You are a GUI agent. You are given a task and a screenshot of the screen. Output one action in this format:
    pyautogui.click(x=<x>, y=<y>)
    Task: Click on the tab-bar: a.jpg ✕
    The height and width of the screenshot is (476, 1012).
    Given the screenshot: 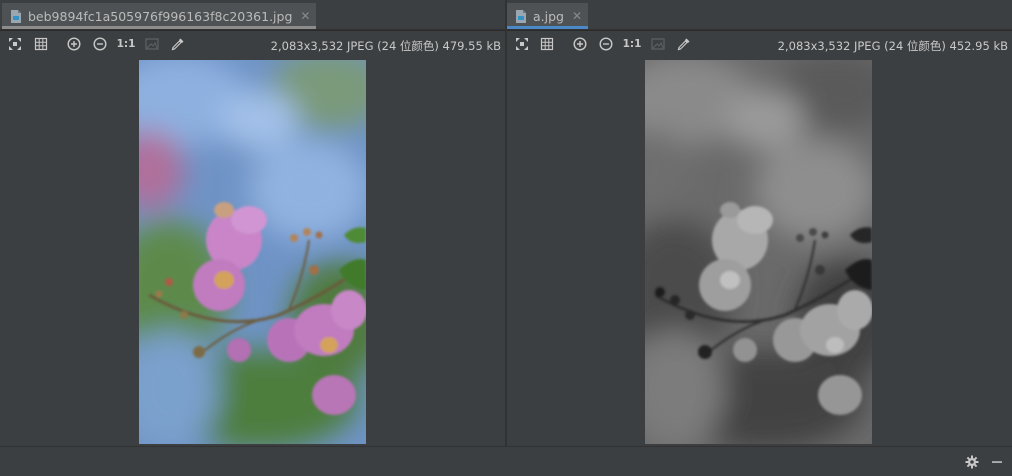 What is the action you would take?
    pyautogui.click(x=759, y=15)
    